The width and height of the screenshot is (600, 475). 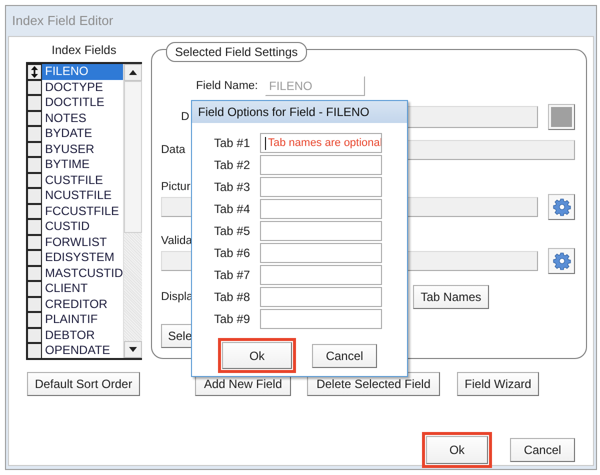 What do you see at coordinates (185, 117) in the screenshot?
I see `field-label: D` at bounding box center [185, 117].